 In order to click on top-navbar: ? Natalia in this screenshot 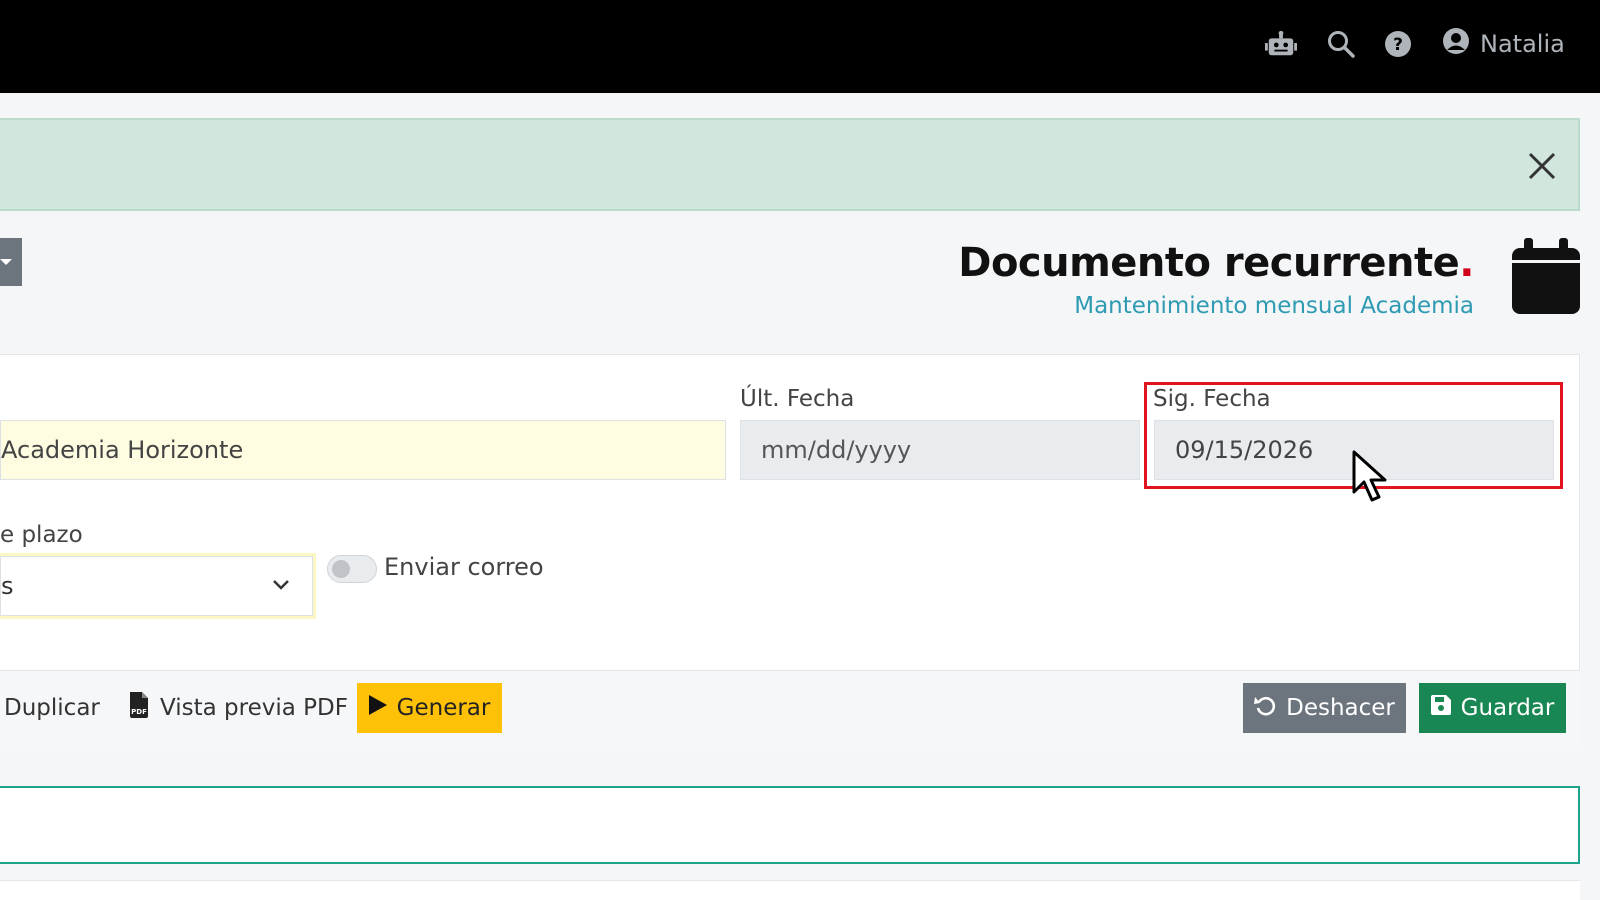, I will do `click(800, 46)`.